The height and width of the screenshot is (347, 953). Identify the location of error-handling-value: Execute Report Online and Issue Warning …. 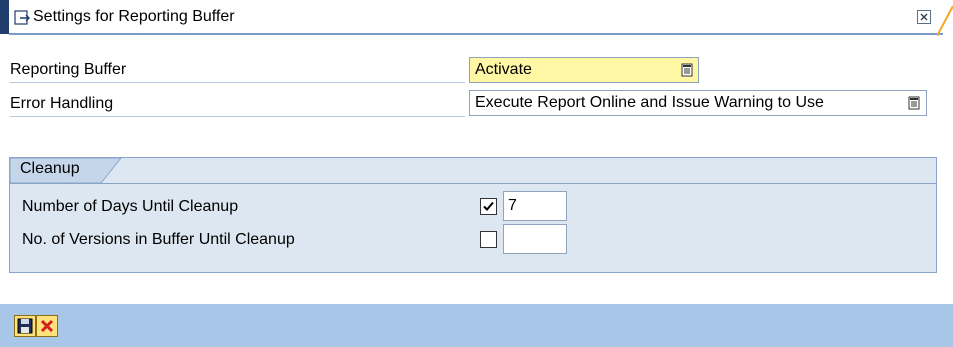
(649, 102).